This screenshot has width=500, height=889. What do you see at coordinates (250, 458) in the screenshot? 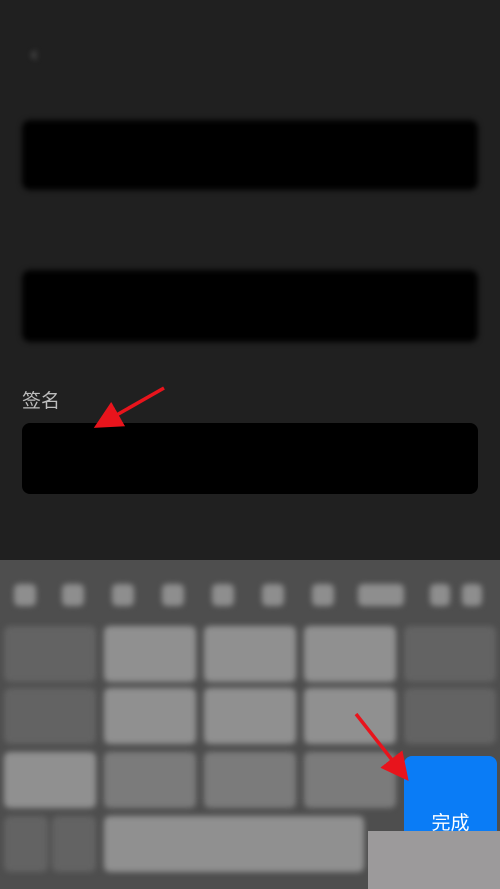
I see `signature-input` at bounding box center [250, 458].